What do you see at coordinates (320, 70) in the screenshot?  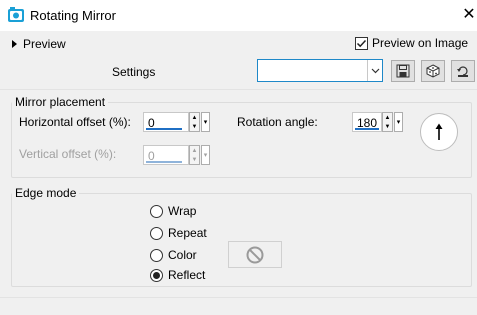 I see `settings-combo` at bounding box center [320, 70].